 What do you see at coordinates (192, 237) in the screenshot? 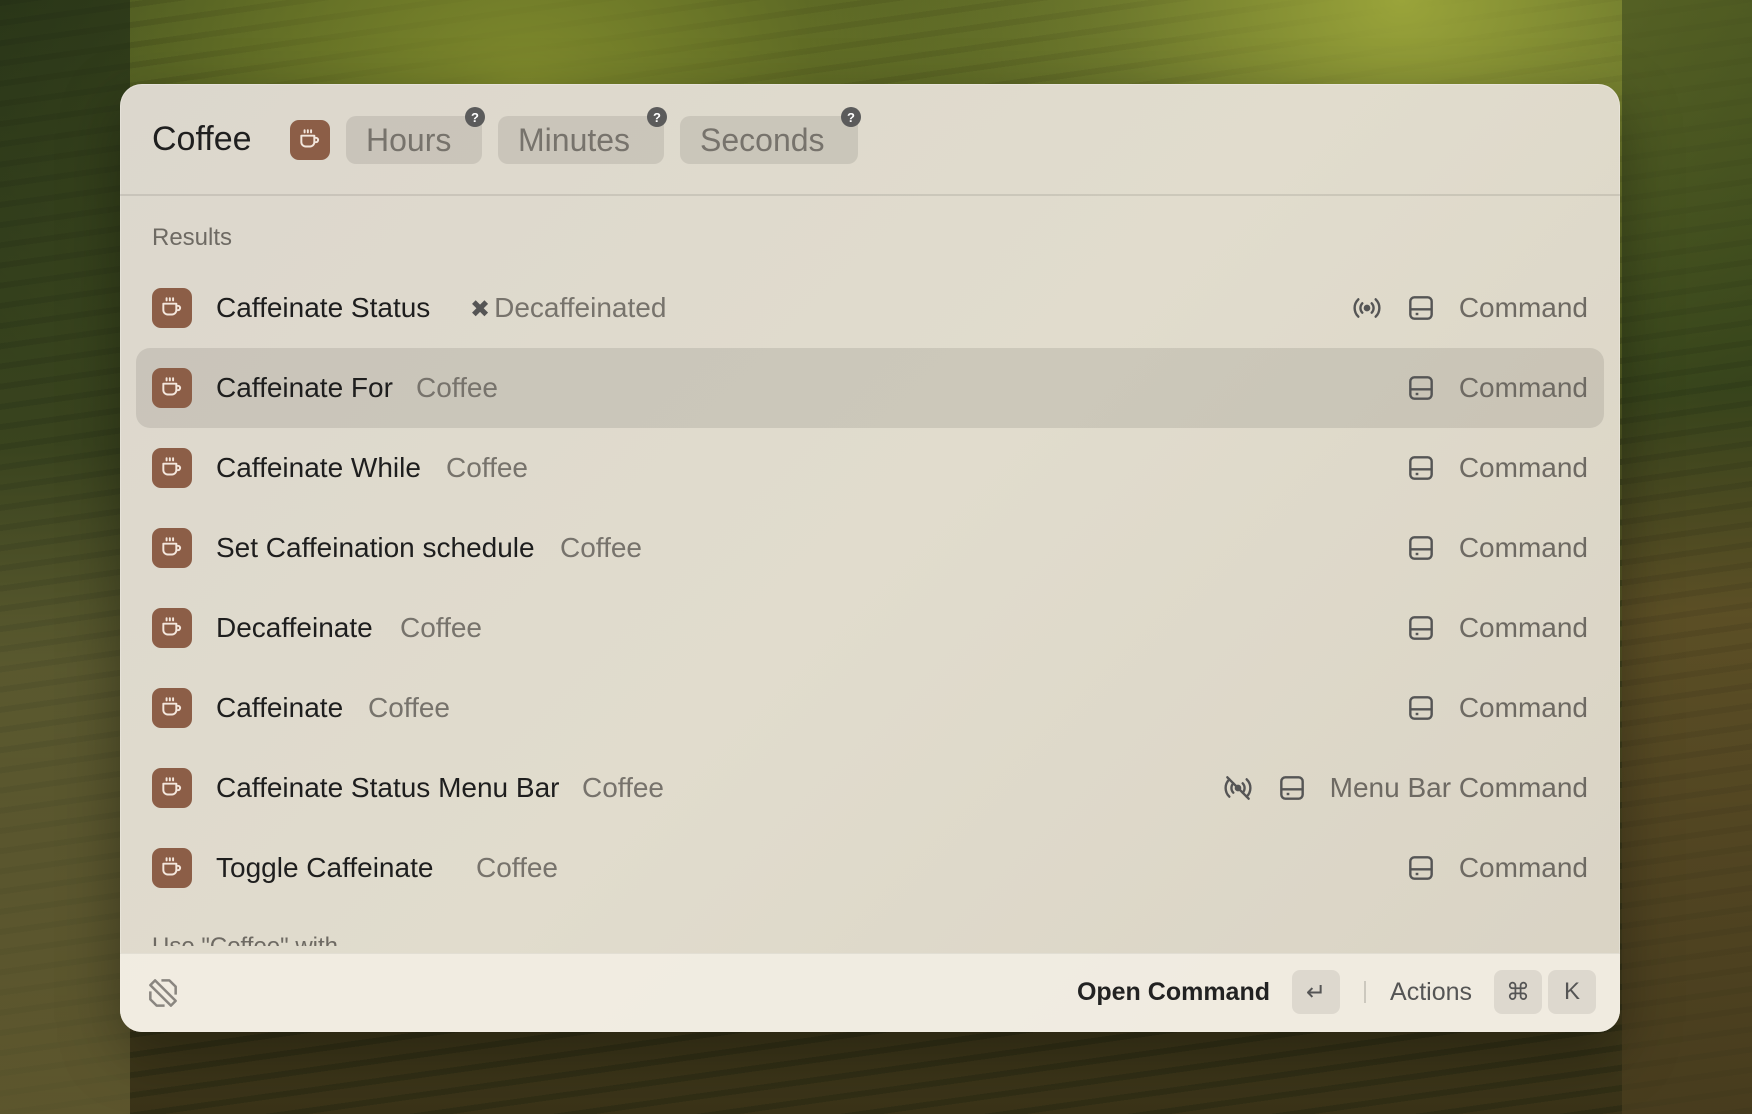
I see `results-section-label: Results` at bounding box center [192, 237].